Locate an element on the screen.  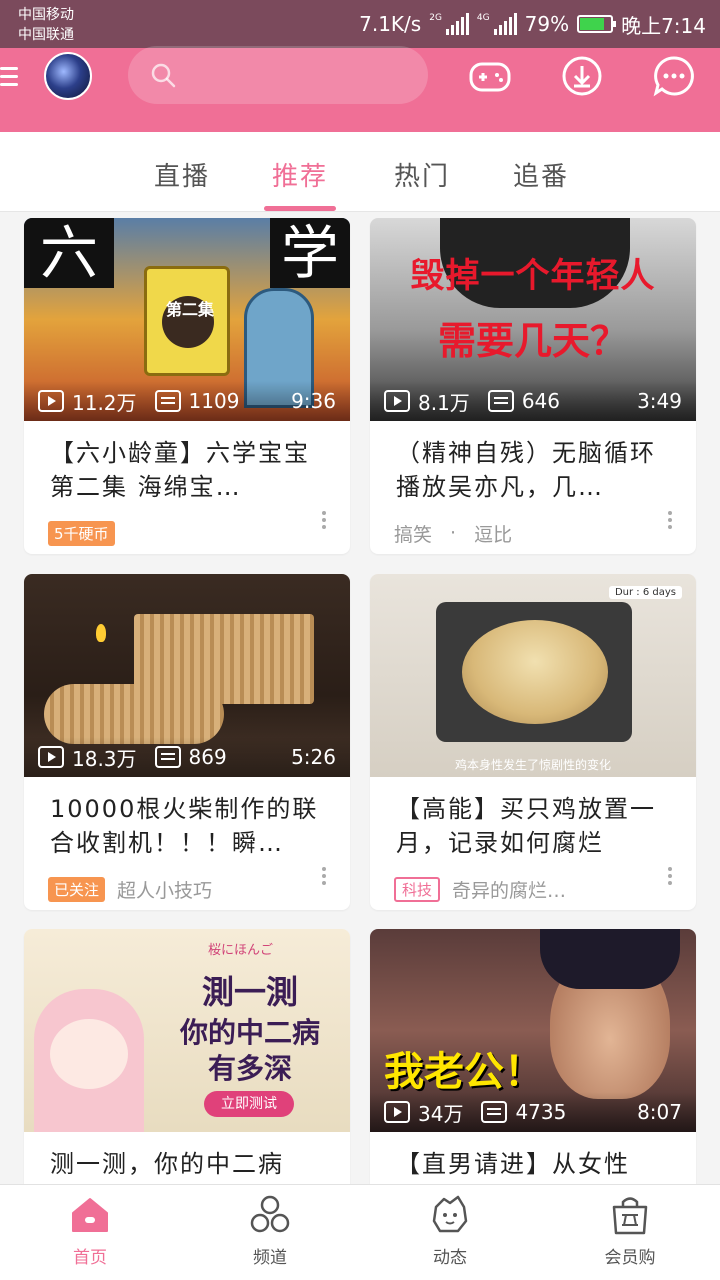
network-speed: 7.1K/s is located at coordinates (390, 24).